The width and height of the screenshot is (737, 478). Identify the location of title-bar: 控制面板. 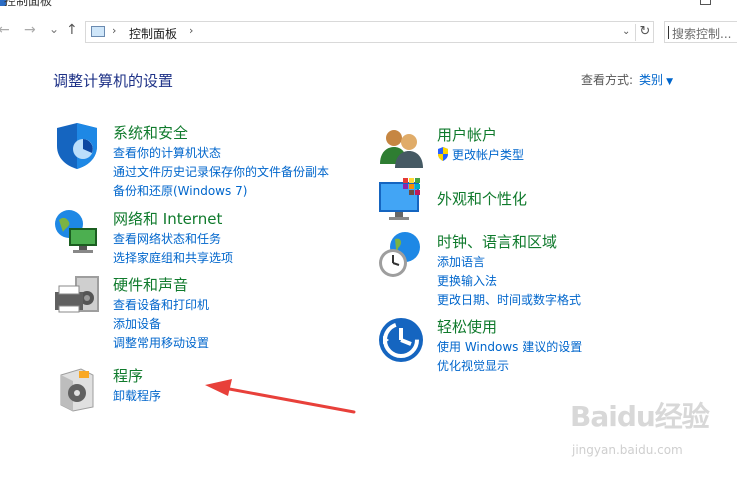
(368, 6).